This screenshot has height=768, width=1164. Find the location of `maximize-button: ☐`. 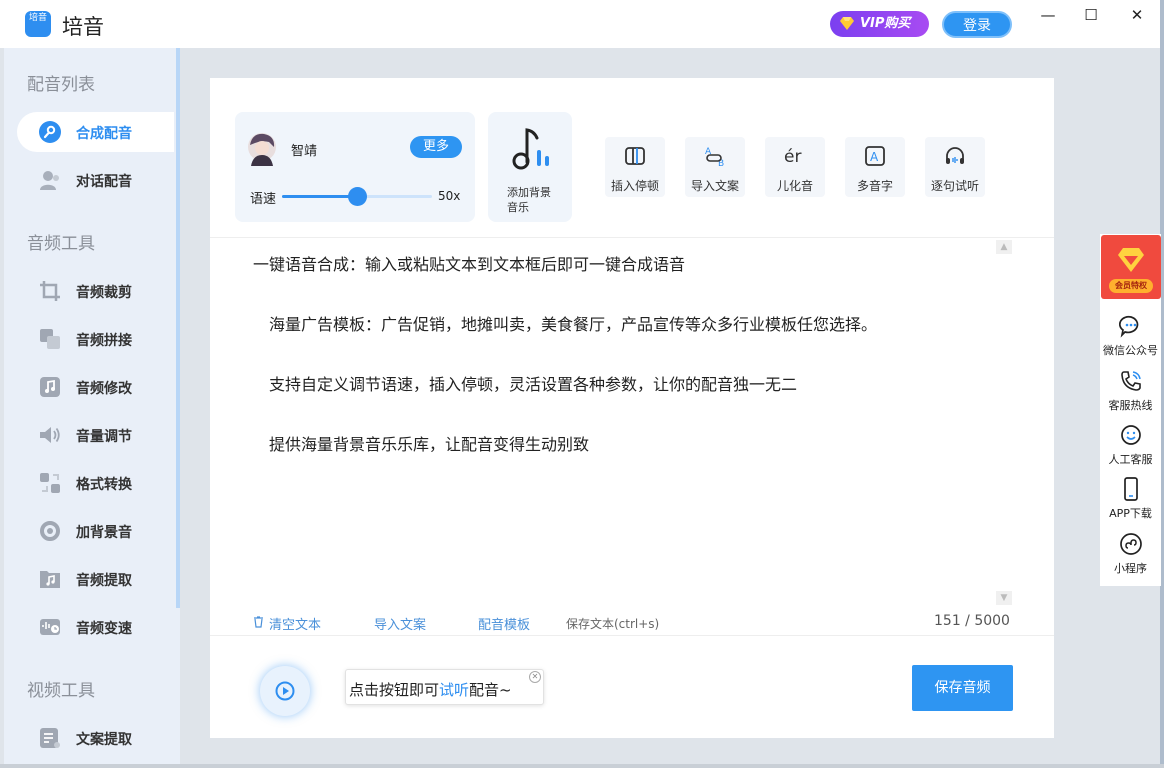

maximize-button: ☐ is located at coordinates (1091, 16).